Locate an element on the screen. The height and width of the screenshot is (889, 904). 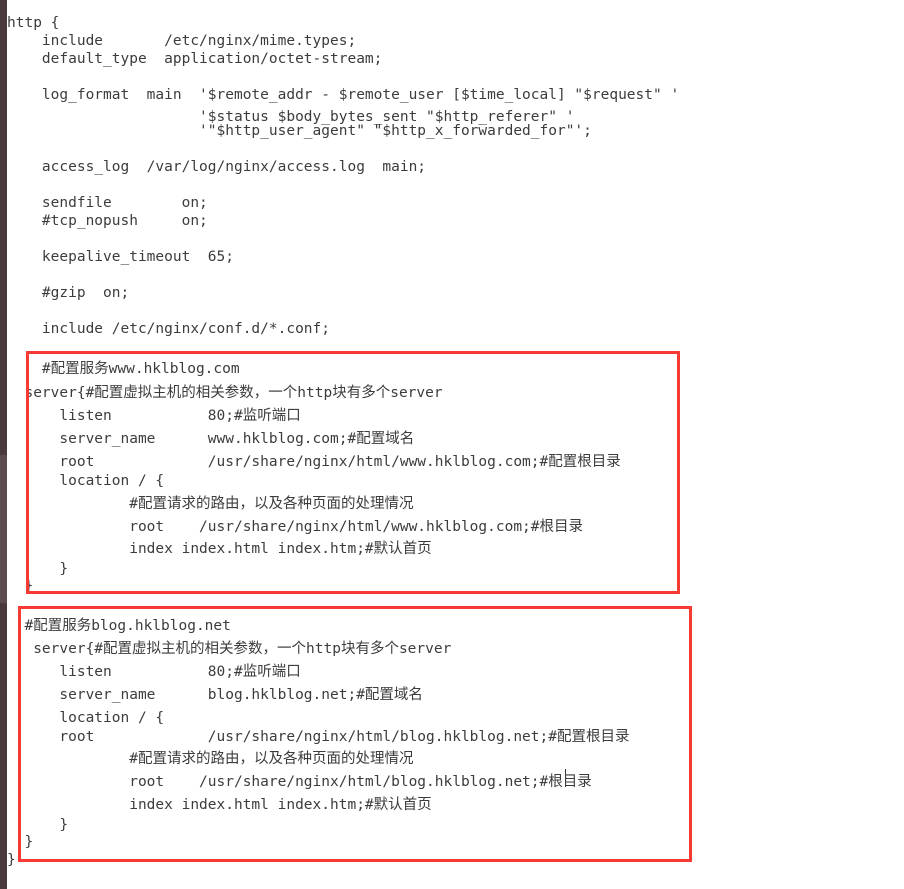
editor-left-gutter is located at coordinates (3, 444).